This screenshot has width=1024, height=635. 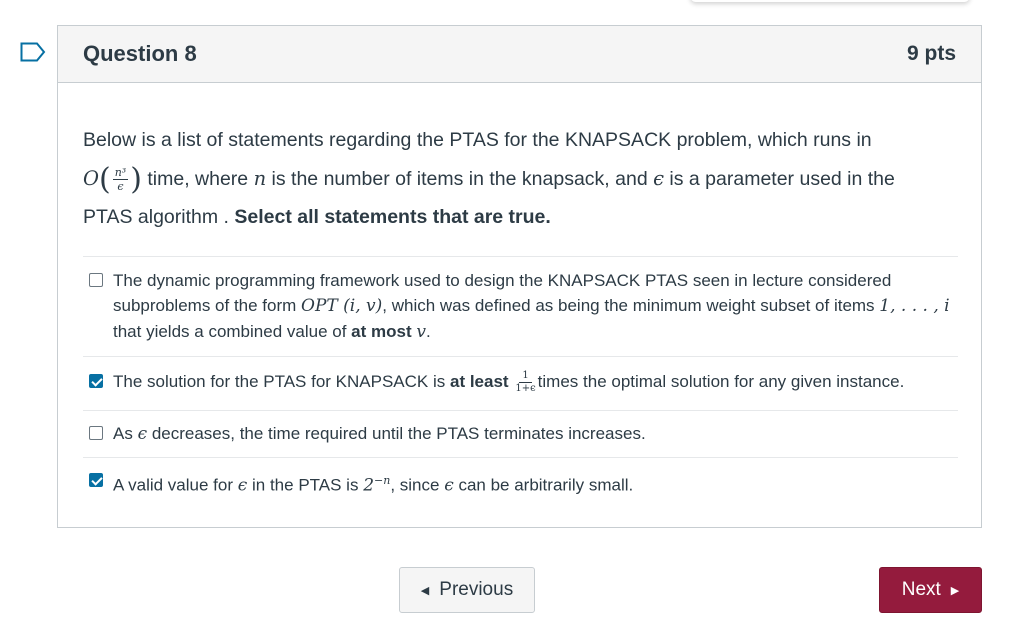 I want to click on stem-fraction-numerator: n³, so click(x=120, y=172).